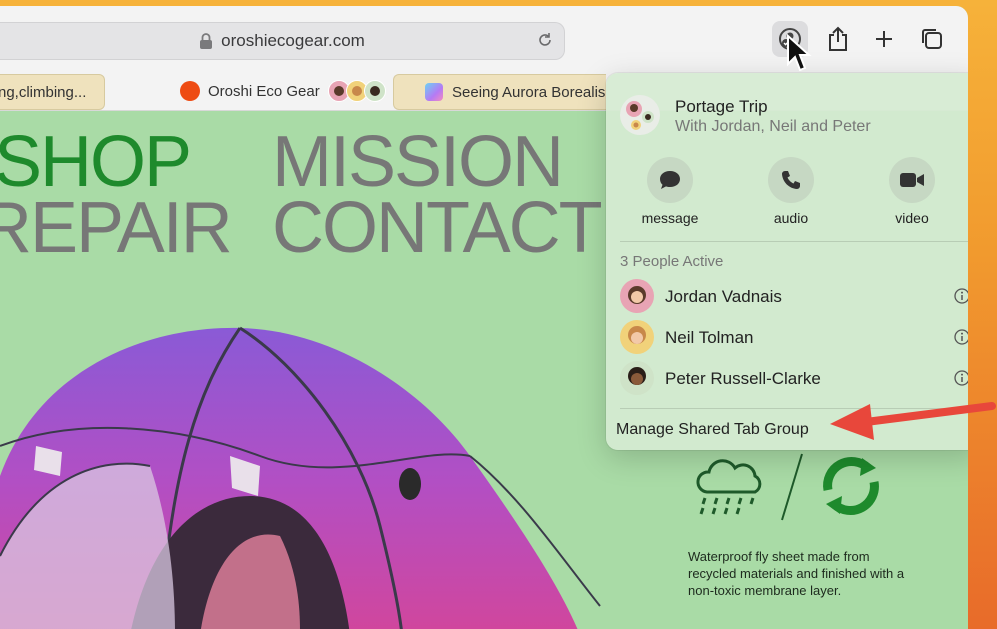 The width and height of the screenshot is (997, 629). Describe the element at coordinates (743, 378) in the screenshot. I see `participant-name: Peter Russell-Clarke` at that location.